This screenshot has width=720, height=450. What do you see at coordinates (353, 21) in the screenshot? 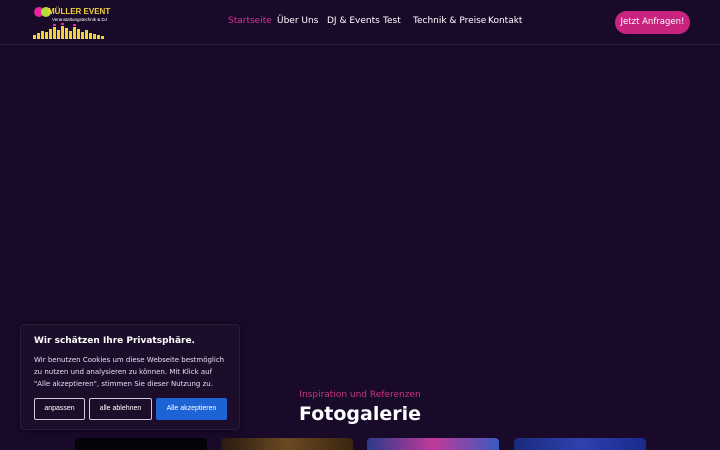
I see `nav-item-dj-events: DJ & Events` at bounding box center [353, 21].